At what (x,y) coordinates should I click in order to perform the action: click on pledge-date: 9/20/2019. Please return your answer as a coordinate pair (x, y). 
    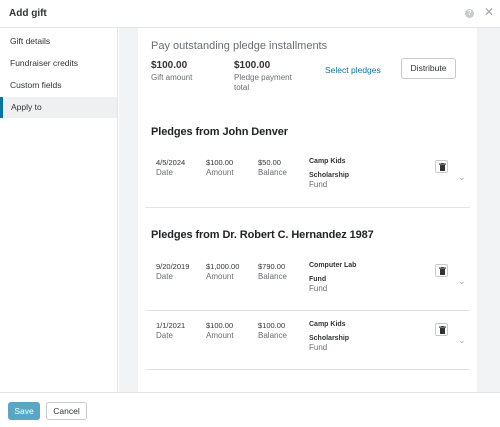
    Looking at the image, I should click on (173, 266).